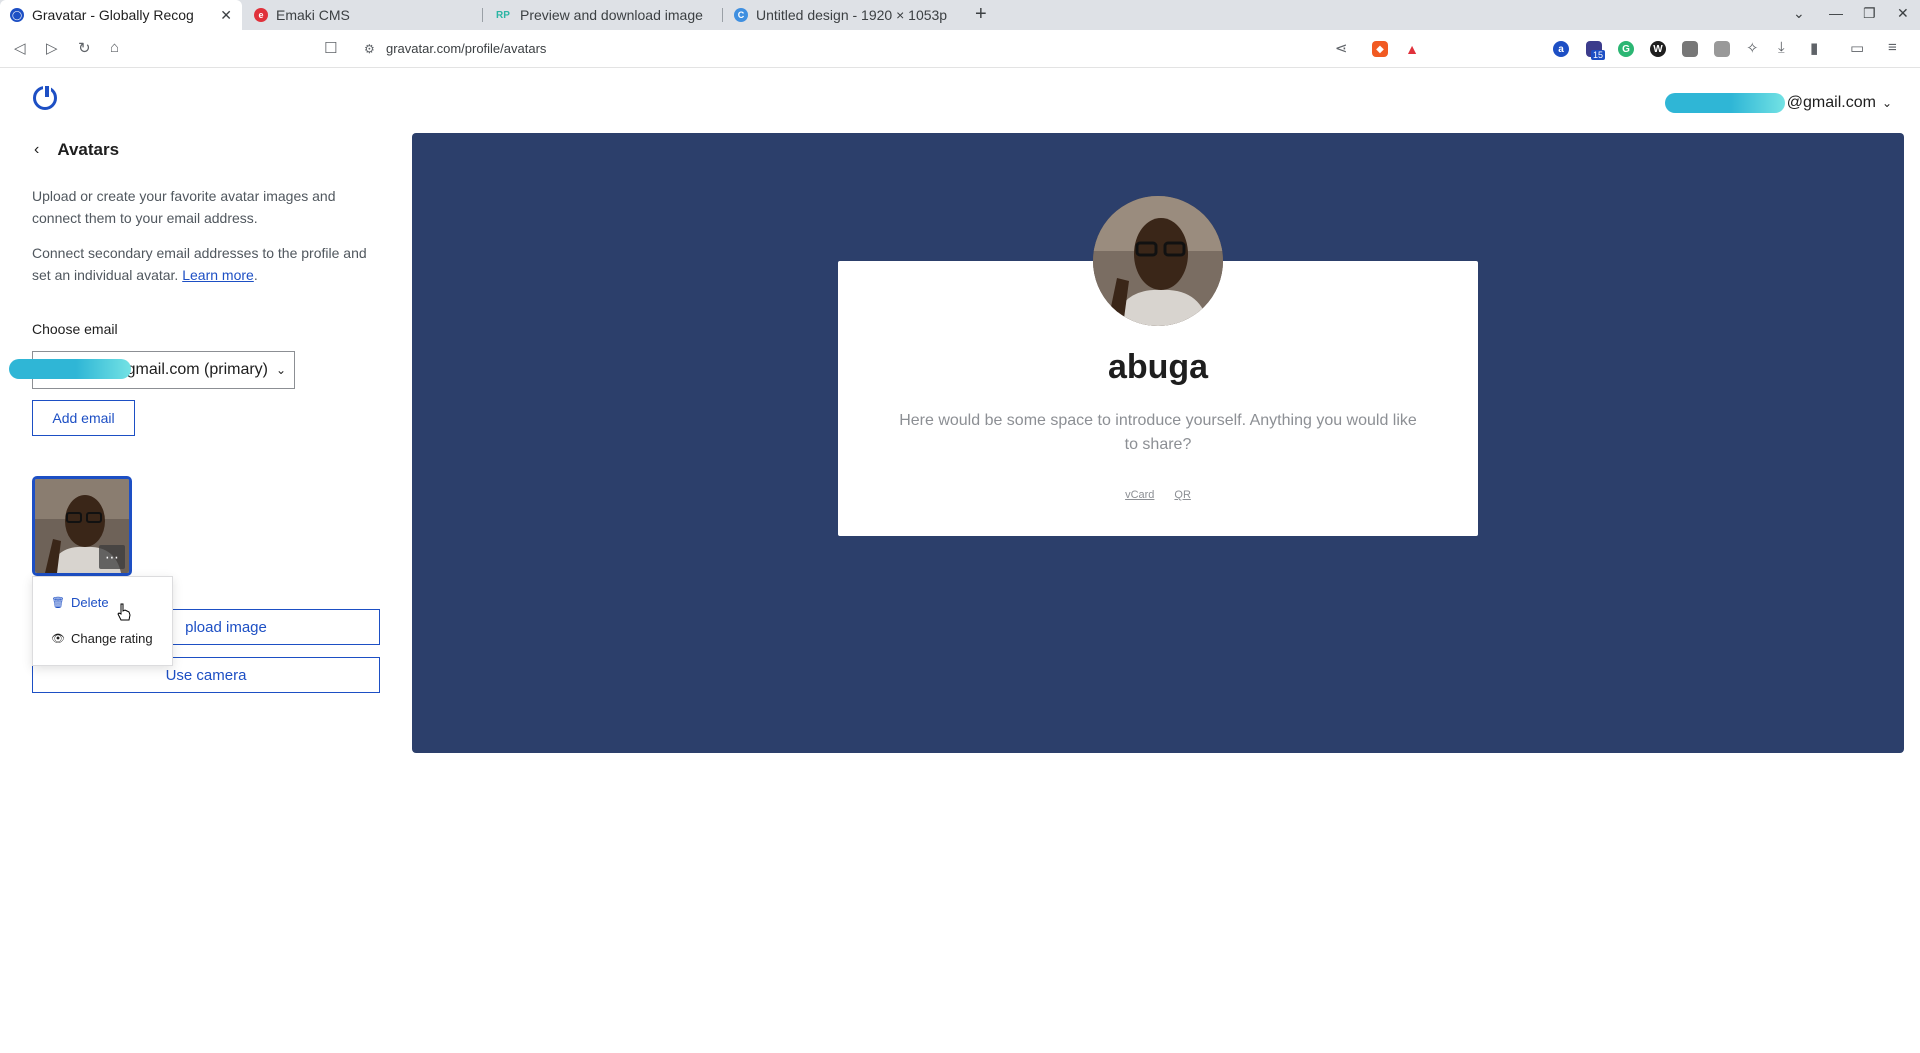 The image size is (1920, 1053). Describe the element at coordinates (218, 275) in the screenshot. I see `learn-more-link: Learn more` at that location.